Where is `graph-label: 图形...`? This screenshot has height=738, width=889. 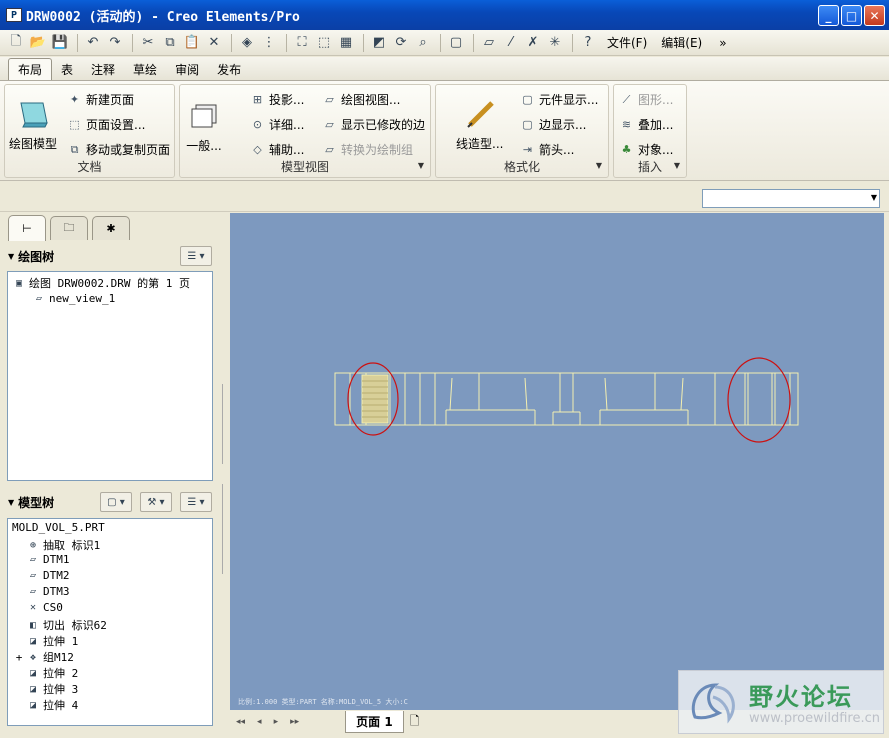 graph-label: 图形... is located at coordinates (656, 100).